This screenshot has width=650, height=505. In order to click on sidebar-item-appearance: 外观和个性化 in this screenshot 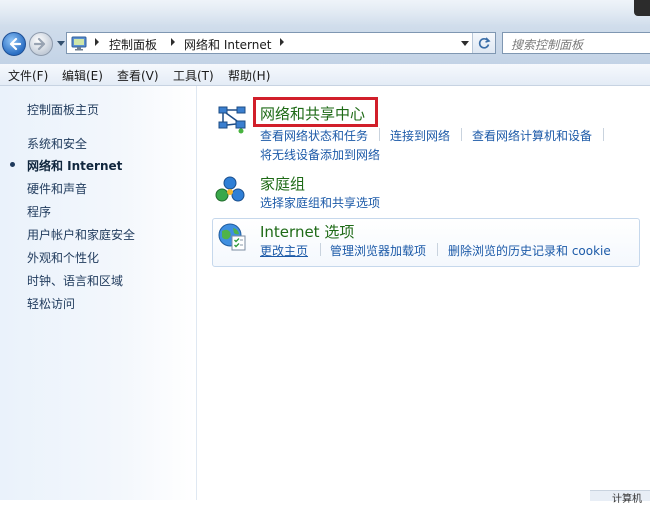, I will do `click(63, 257)`.